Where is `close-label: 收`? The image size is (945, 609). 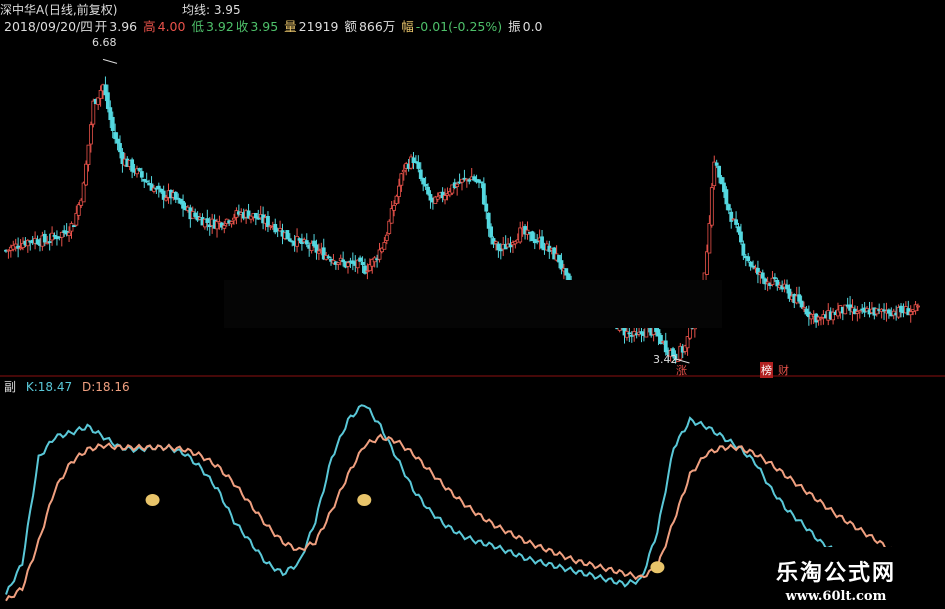
close-label: 收 is located at coordinates (242, 26).